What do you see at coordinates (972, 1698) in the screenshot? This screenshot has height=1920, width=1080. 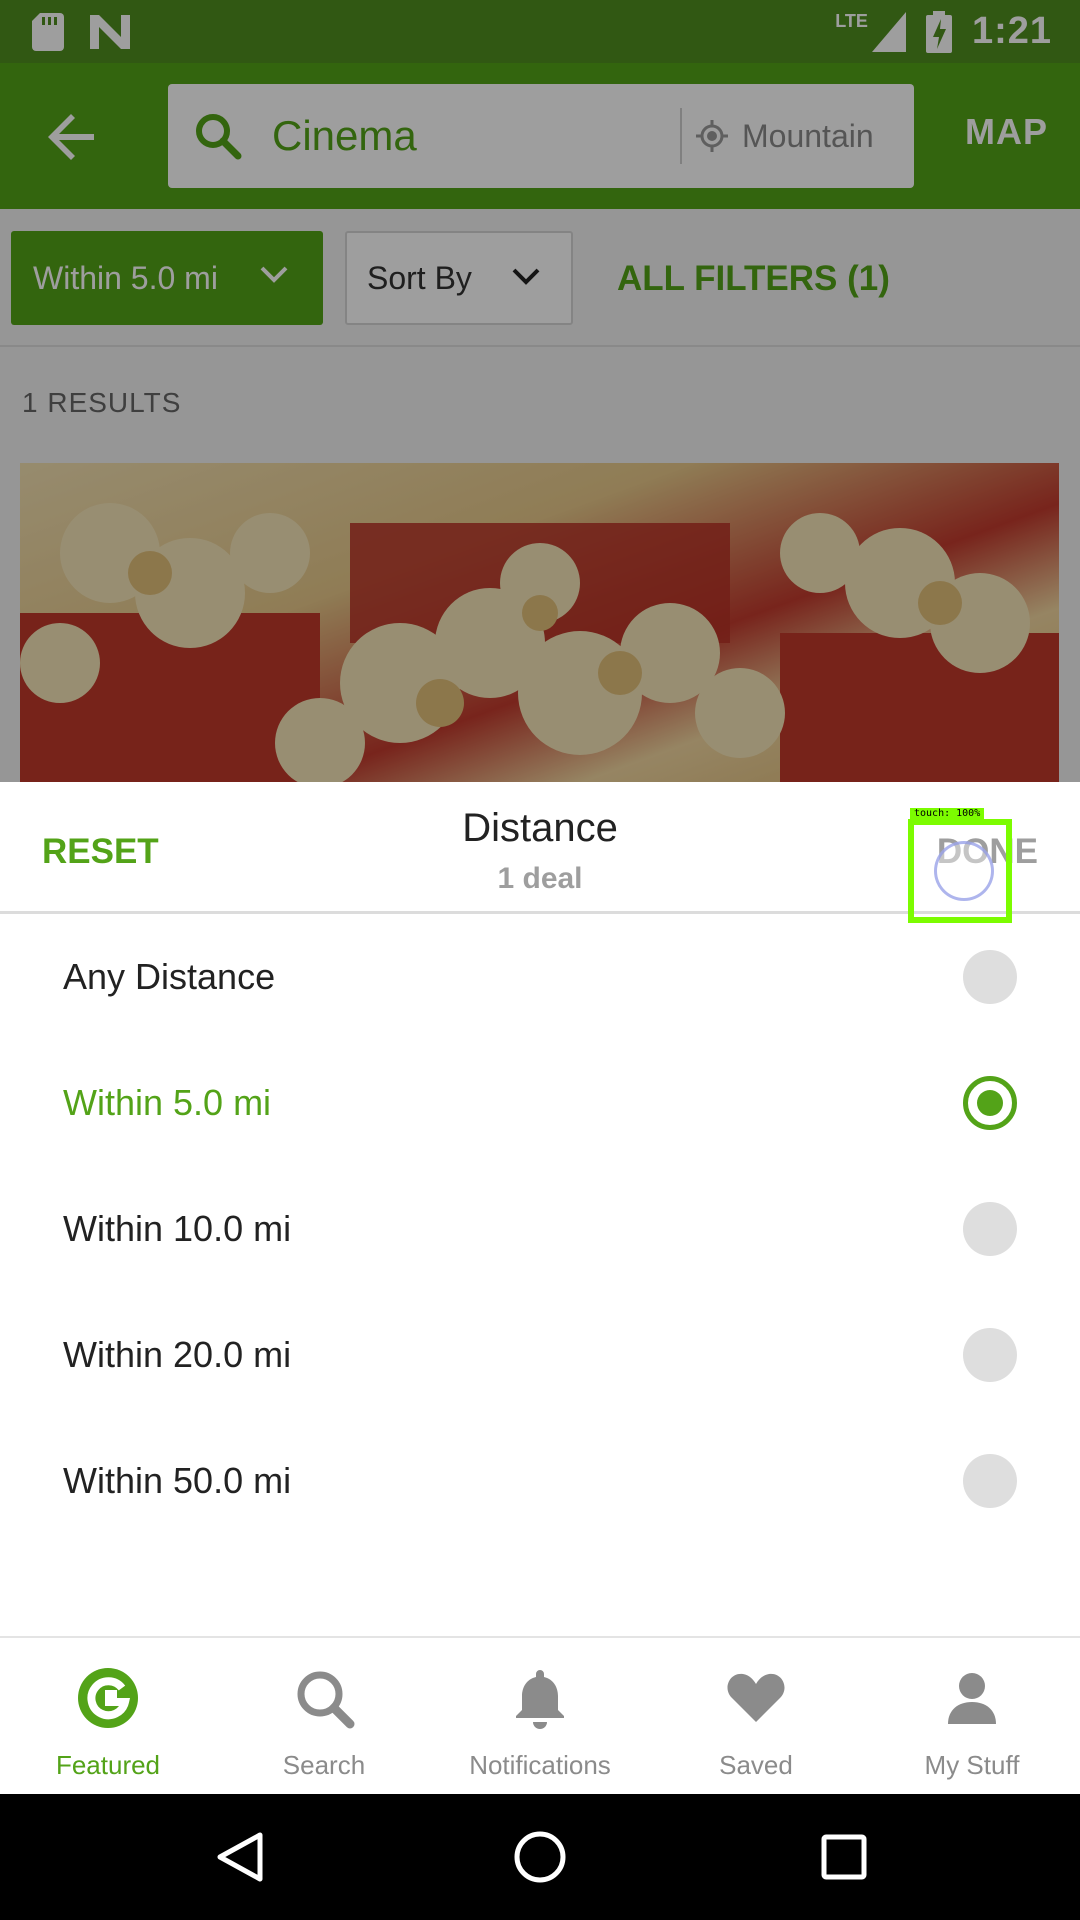 I see `person-icon` at bounding box center [972, 1698].